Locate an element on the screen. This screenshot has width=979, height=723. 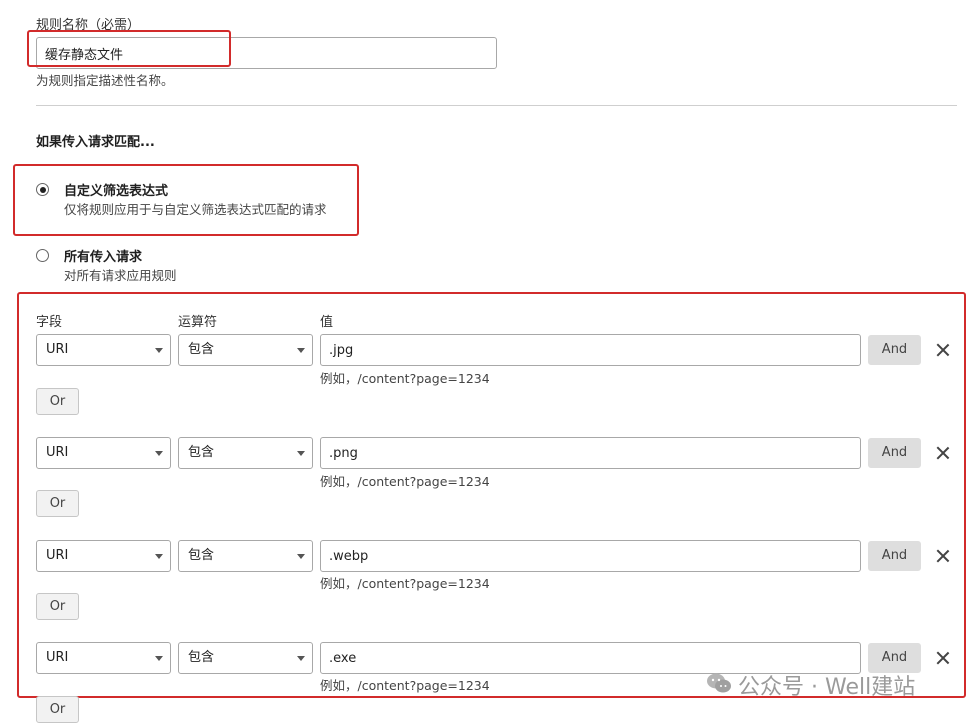
section-divider is located at coordinates (496, 105).